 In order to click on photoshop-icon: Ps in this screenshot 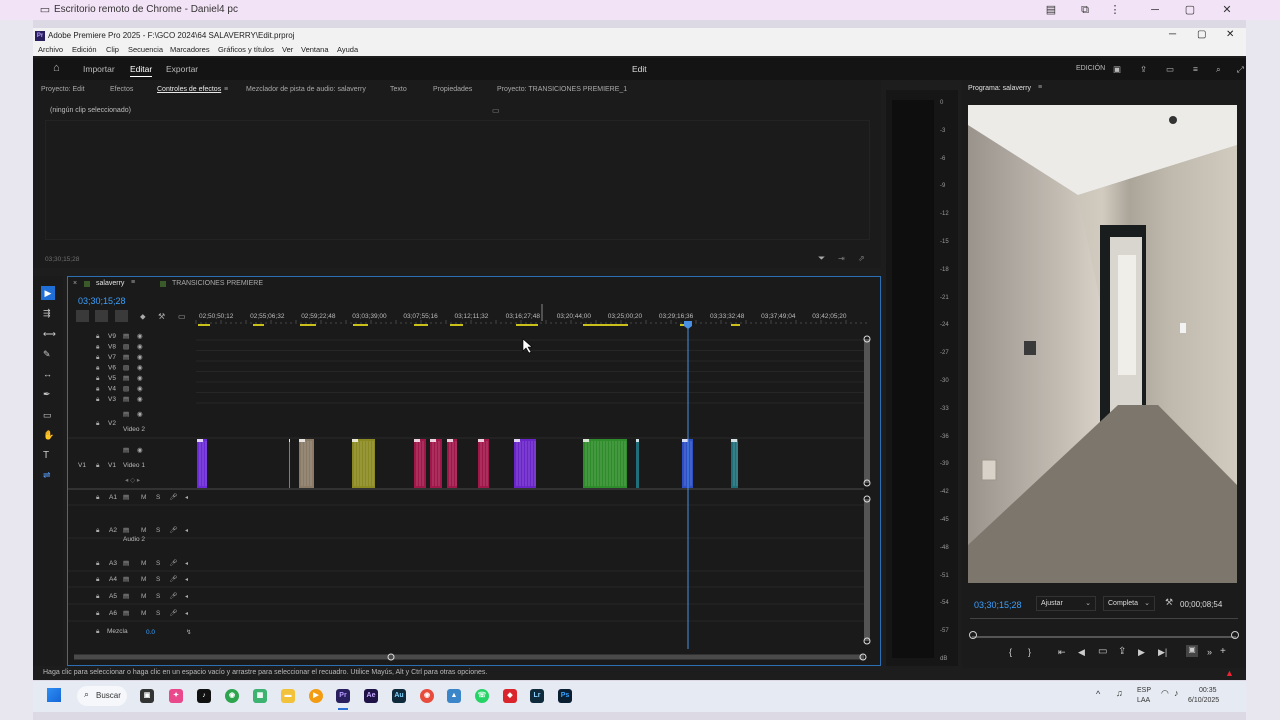, I will do `click(565, 696)`.